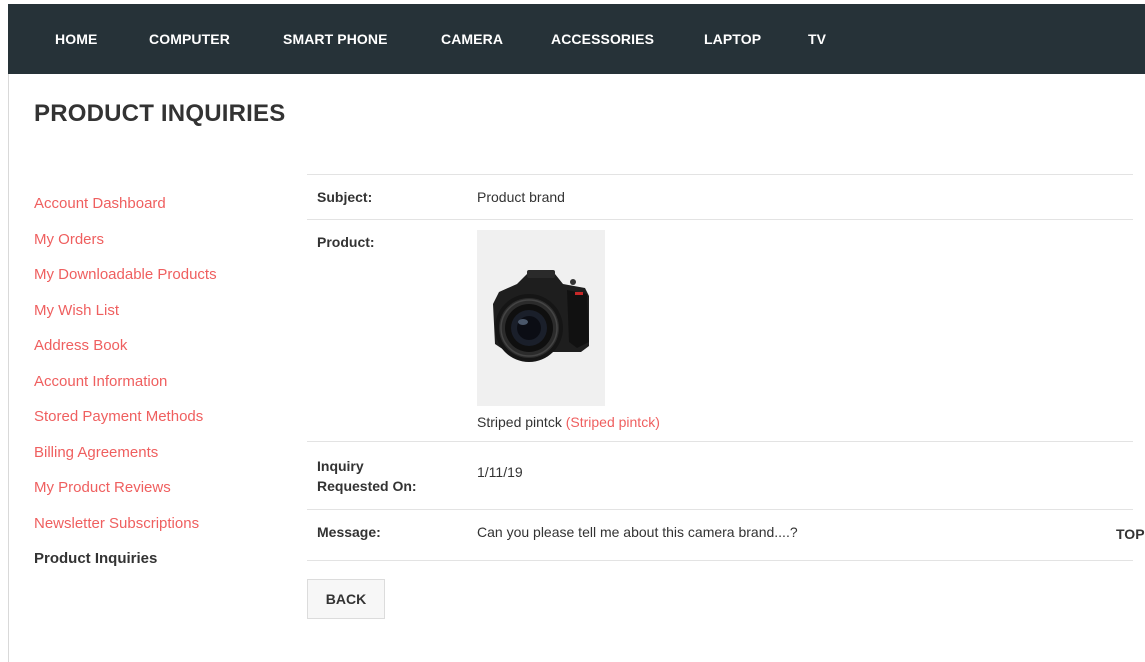 The height and width of the screenshot is (662, 1145). Describe the element at coordinates (346, 242) in the screenshot. I see `product-label: Product:` at that location.